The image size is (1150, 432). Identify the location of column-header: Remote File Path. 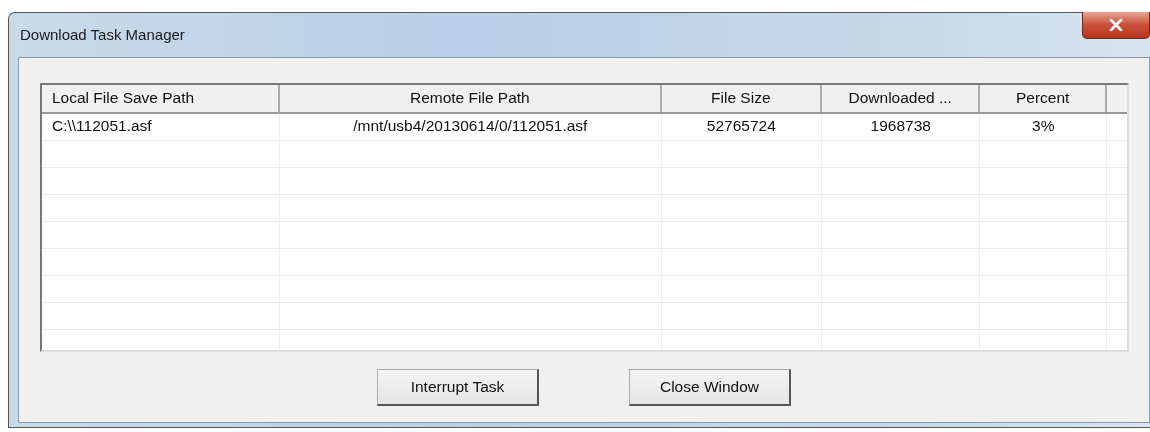
(471, 98).